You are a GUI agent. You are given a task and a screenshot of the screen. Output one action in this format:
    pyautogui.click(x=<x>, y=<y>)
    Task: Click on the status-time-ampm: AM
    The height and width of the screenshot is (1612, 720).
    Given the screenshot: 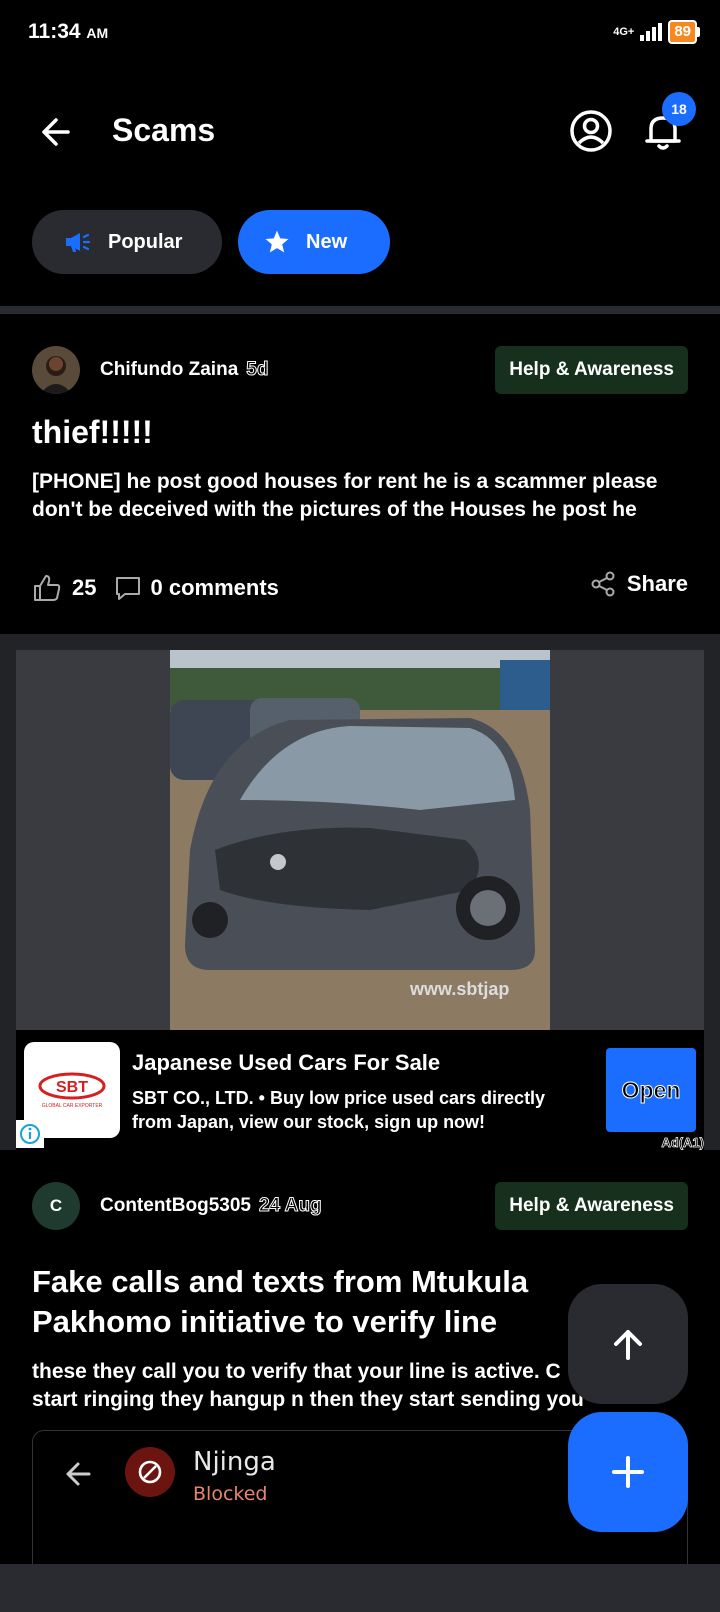 What is the action you would take?
    pyautogui.click(x=97, y=33)
    